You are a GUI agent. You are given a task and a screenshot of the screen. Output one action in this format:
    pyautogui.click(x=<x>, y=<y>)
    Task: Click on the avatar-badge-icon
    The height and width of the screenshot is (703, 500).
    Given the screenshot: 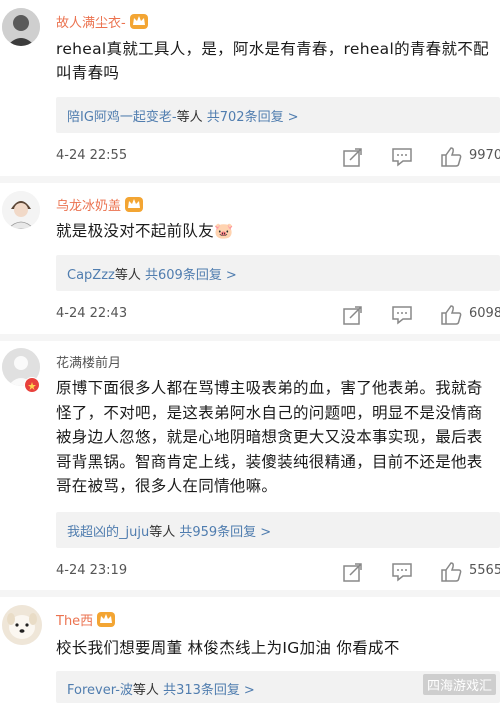 What is the action you would take?
    pyautogui.click(x=32, y=385)
    